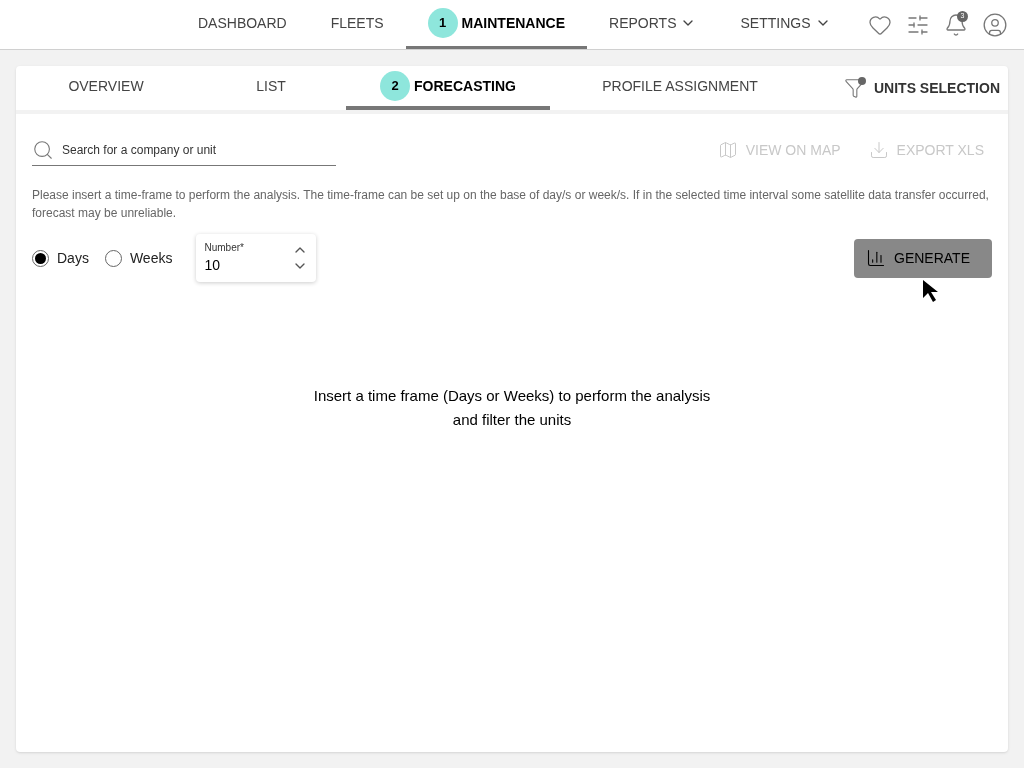  Describe the element at coordinates (876, 258) in the screenshot. I see `chart-icon` at that location.